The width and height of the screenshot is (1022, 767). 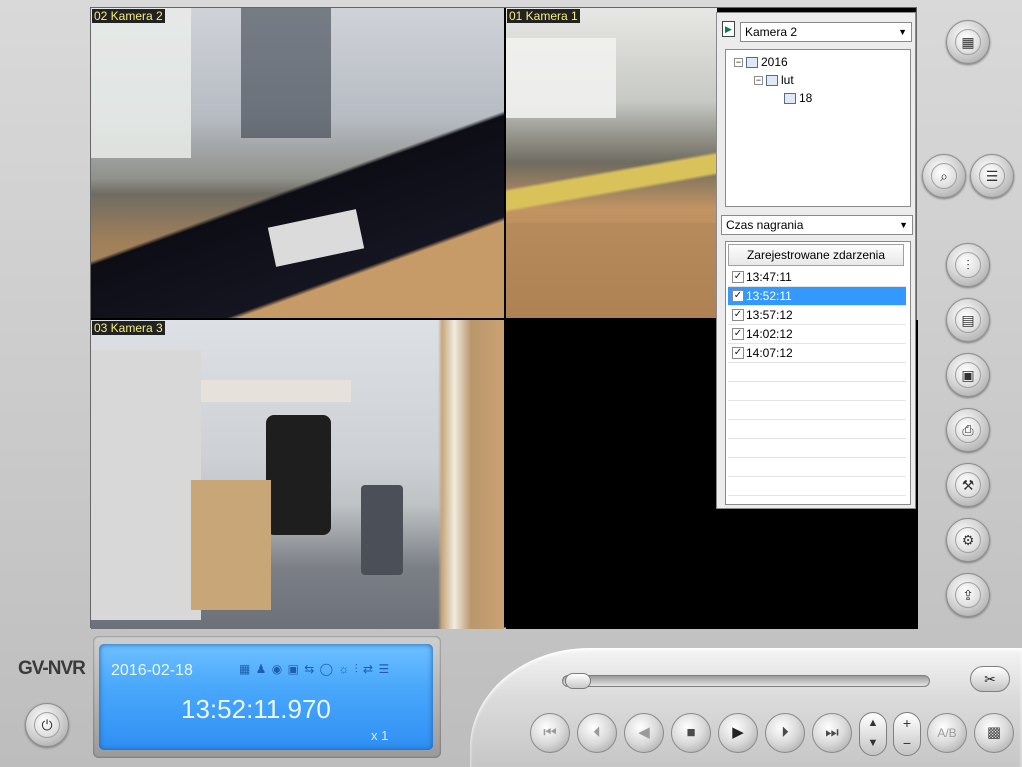 I want to click on power-icon: ⏻, so click(x=47, y=725).